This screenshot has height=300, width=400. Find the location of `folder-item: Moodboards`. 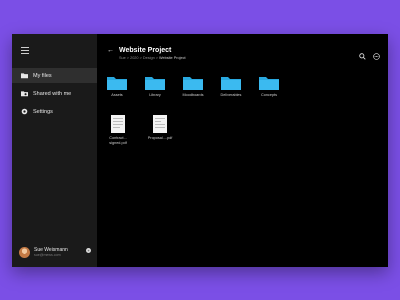

folder-item: Moodboards is located at coordinates (193, 86).